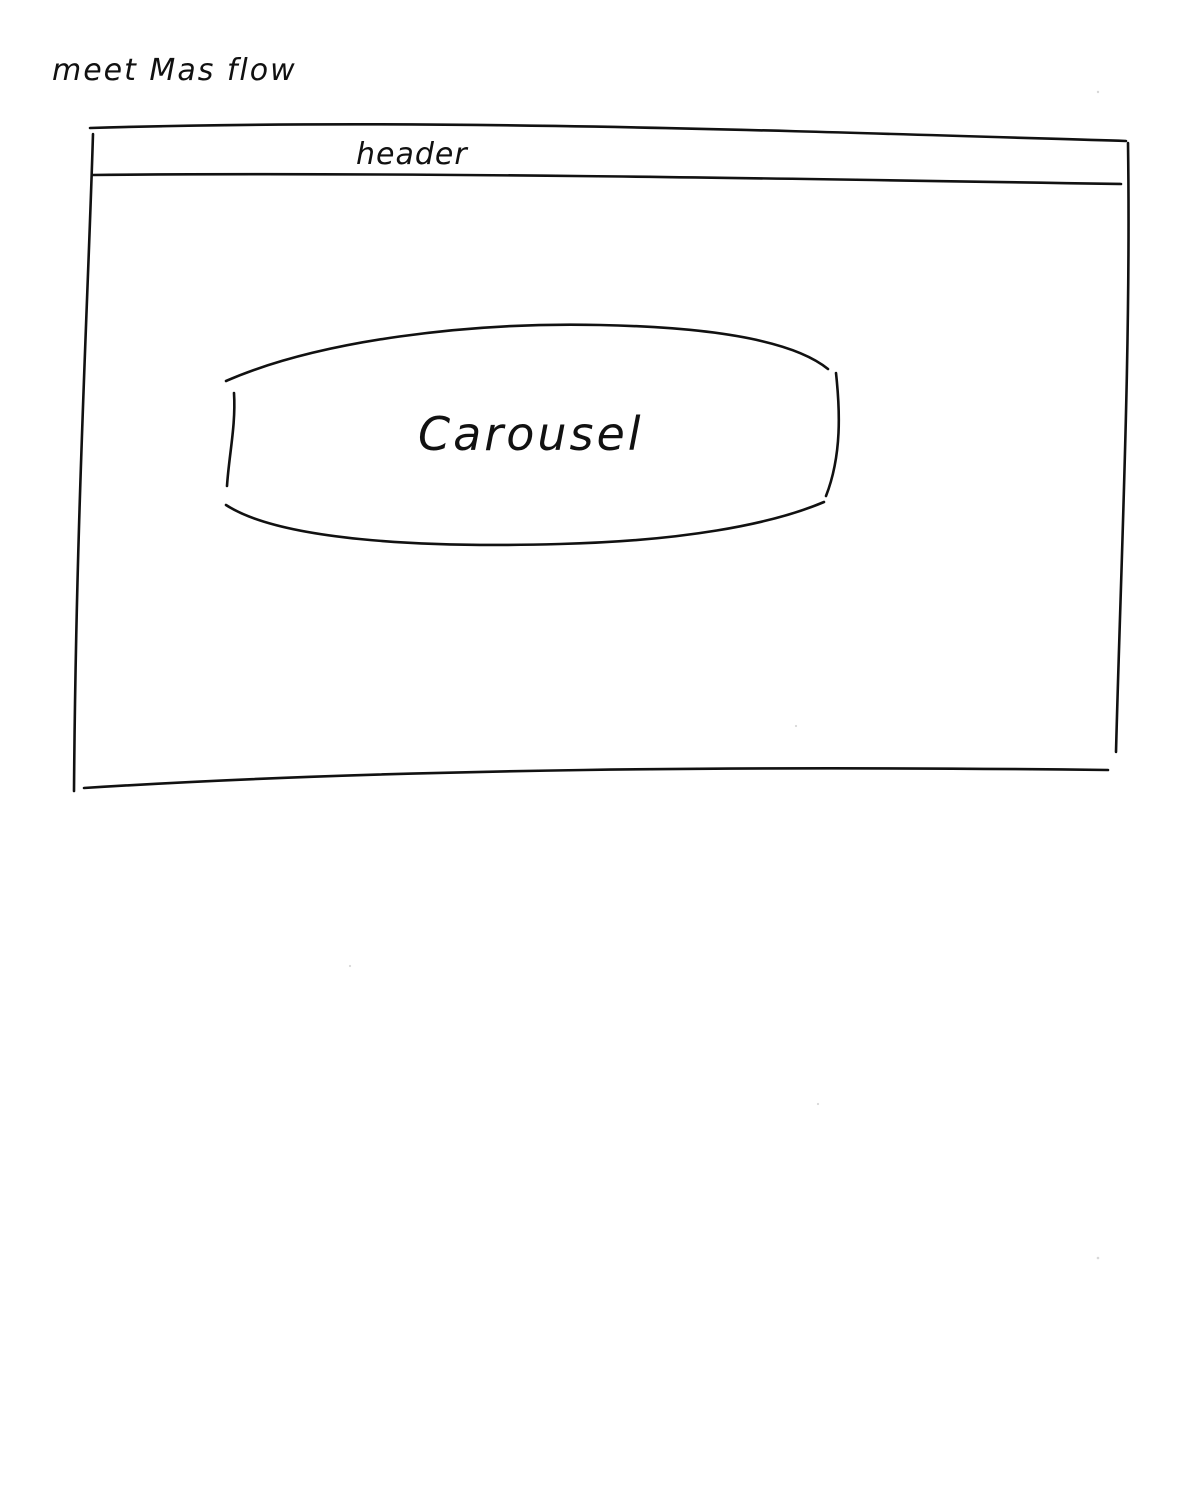 The width and height of the screenshot is (1200, 1500). I want to click on header-divider, so click(606, 179).